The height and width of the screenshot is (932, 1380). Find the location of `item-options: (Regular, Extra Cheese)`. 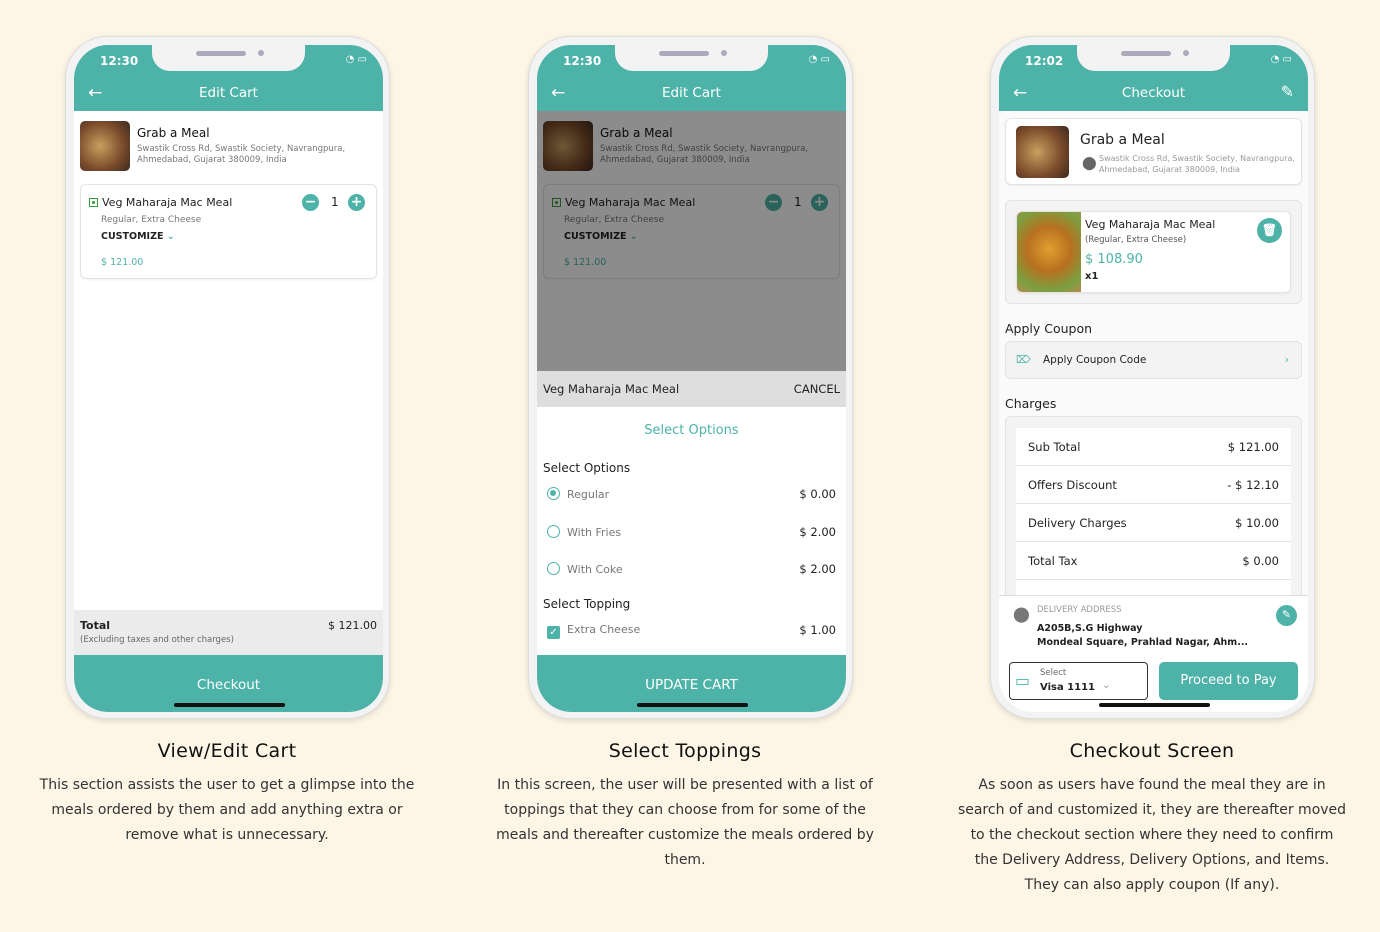

item-options: (Regular, Extra Cheese) is located at coordinates (1136, 240).